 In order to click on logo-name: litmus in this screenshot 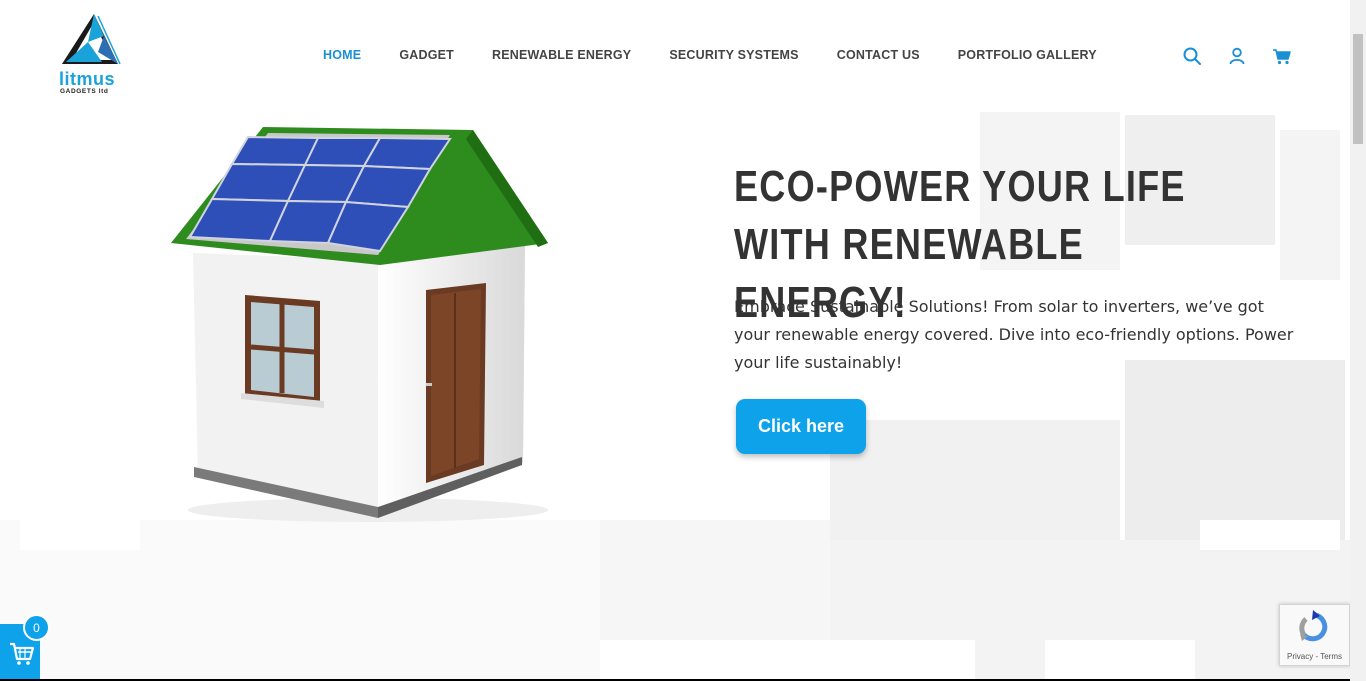, I will do `click(87, 79)`.